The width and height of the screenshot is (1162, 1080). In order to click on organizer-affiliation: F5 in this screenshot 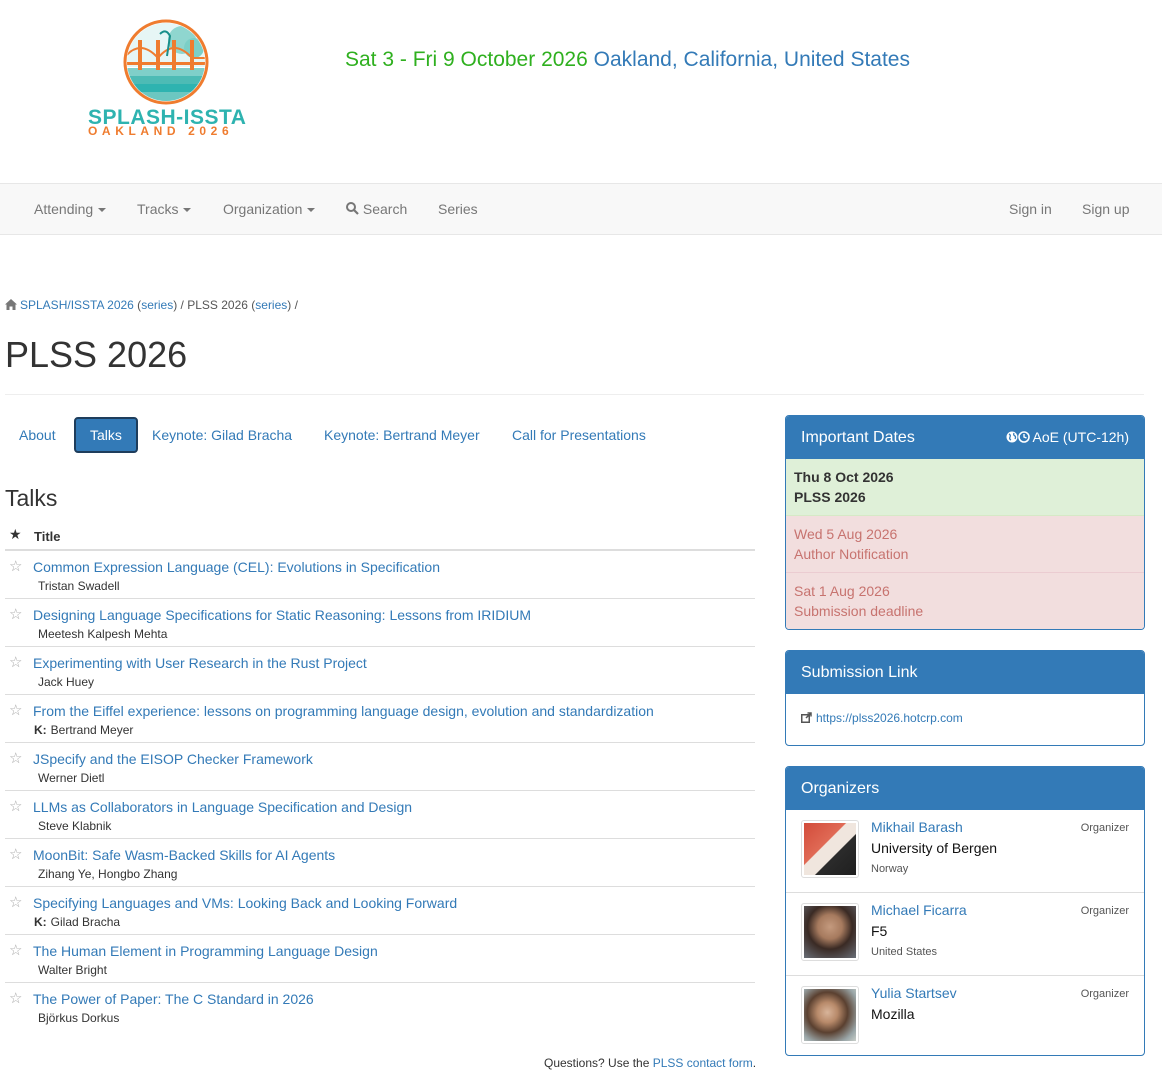, I will do `click(879, 931)`.